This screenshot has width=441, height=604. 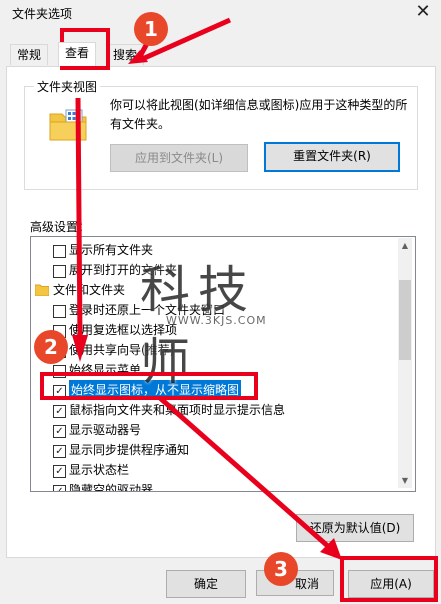 What do you see at coordinates (77, 54) in the screenshot?
I see `tab-view: 查看` at bounding box center [77, 54].